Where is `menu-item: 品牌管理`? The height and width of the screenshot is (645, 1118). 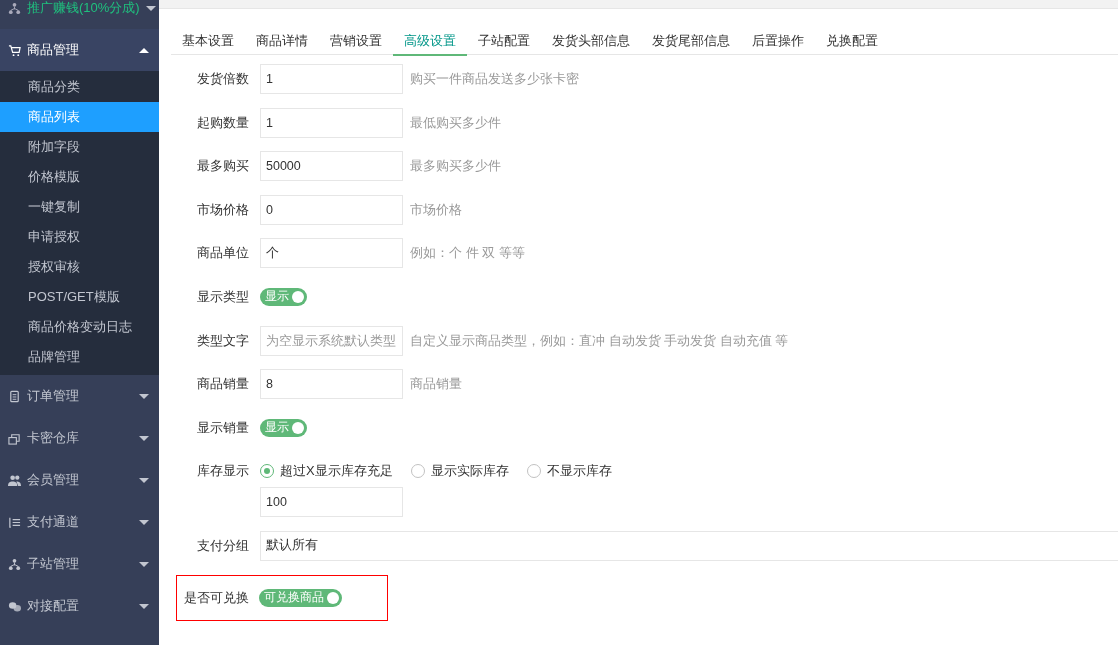 menu-item: 品牌管理 is located at coordinates (79, 357).